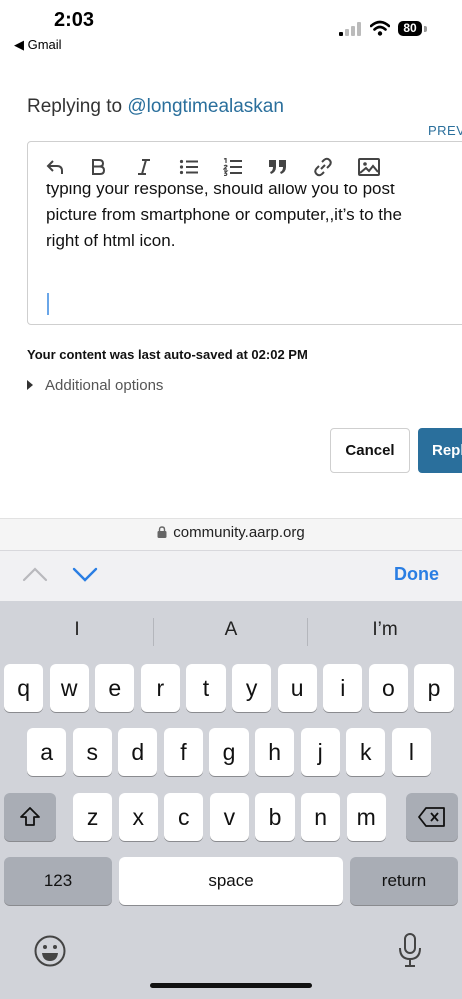 The height and width of the screenshot is (999, 462). What do you see at coordinates (229, 752) in the screenshot?
I see `key-g: g` at bounding box center [229, 752].